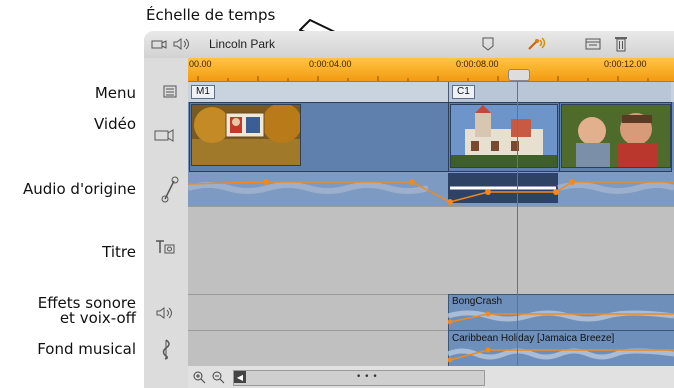 The width and height of the screenshot is (674, 388). Describe the element at coordinates (211, 15) in the screenshot. I see `timescale-annotation: Échelle de temps` at that location.